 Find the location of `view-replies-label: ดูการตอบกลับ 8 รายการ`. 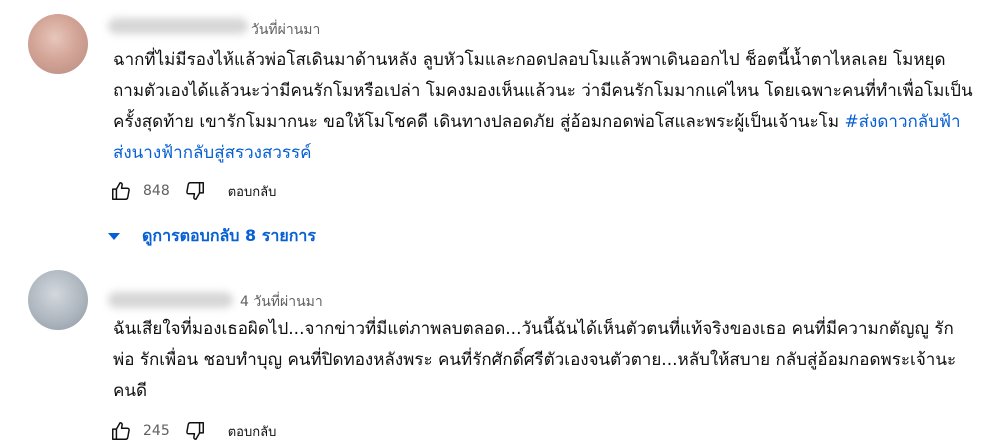

view-replies-label: ดูการตอบกลับ 8 รายการ is located at coordinates (229, 235).